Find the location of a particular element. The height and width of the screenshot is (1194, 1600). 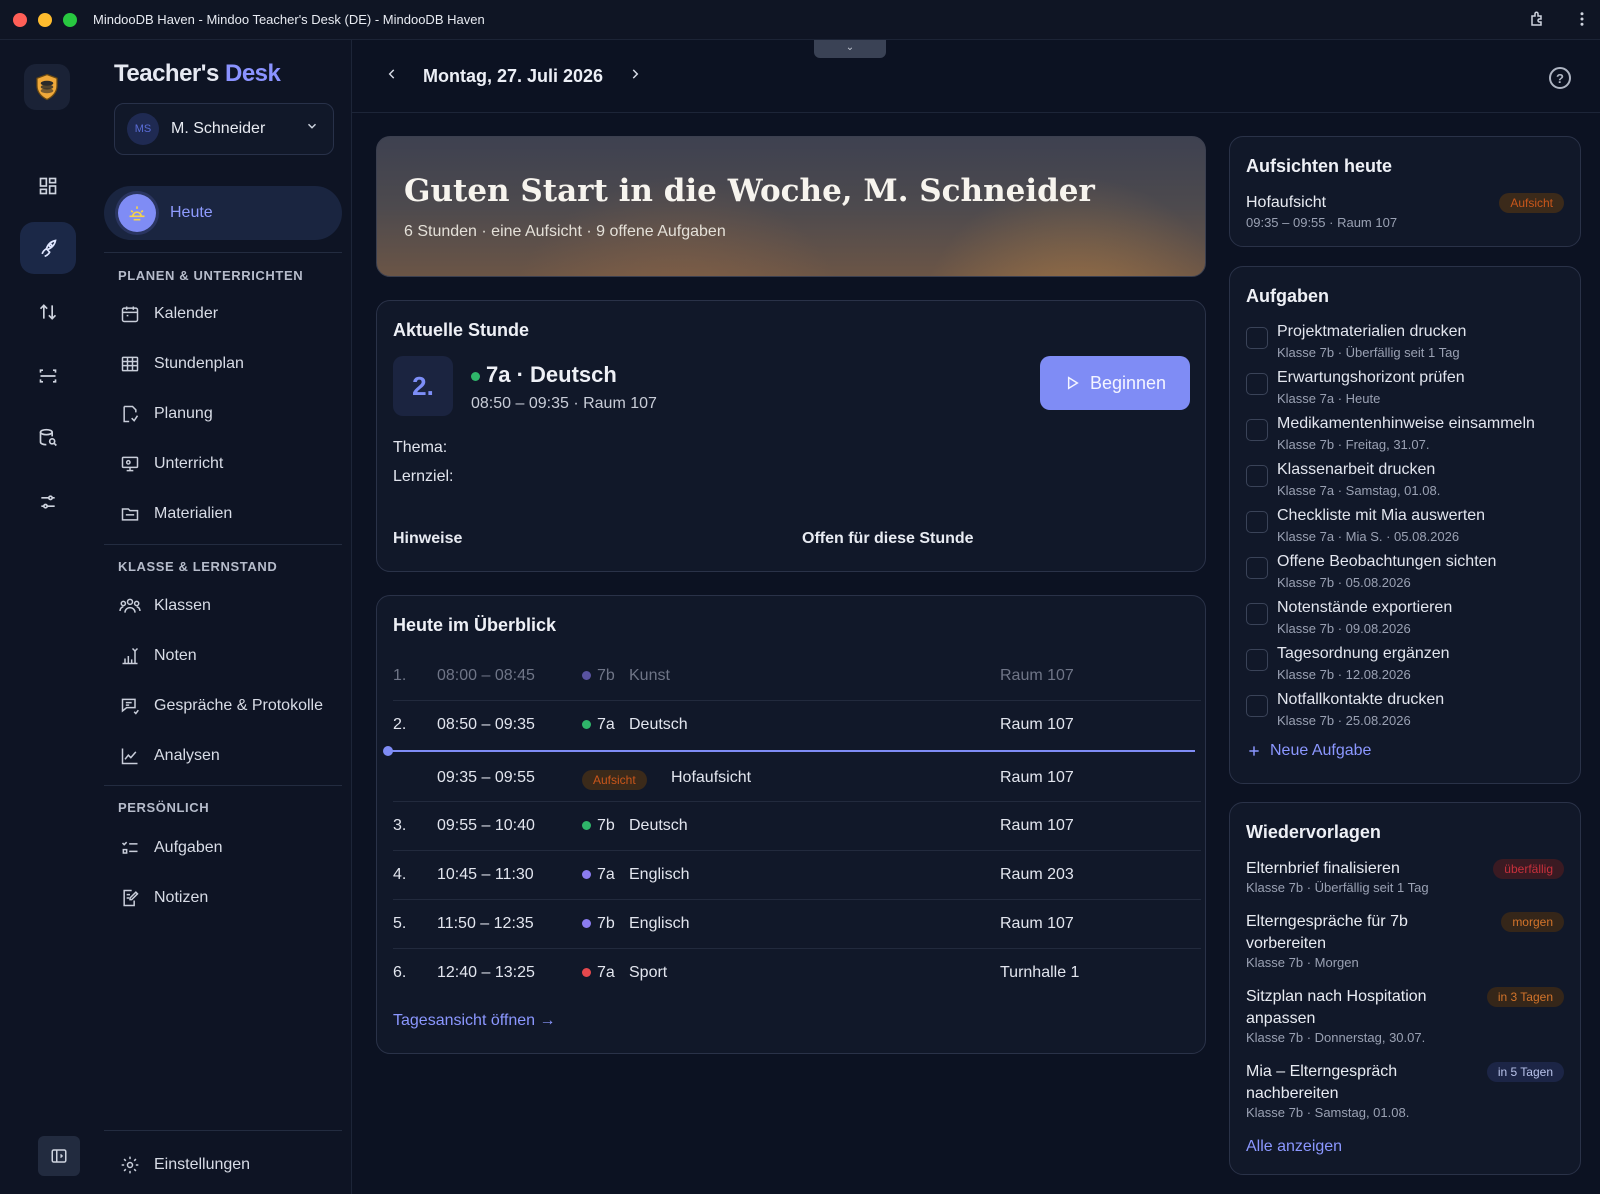

users-icon is located at coordinates (130, 606).